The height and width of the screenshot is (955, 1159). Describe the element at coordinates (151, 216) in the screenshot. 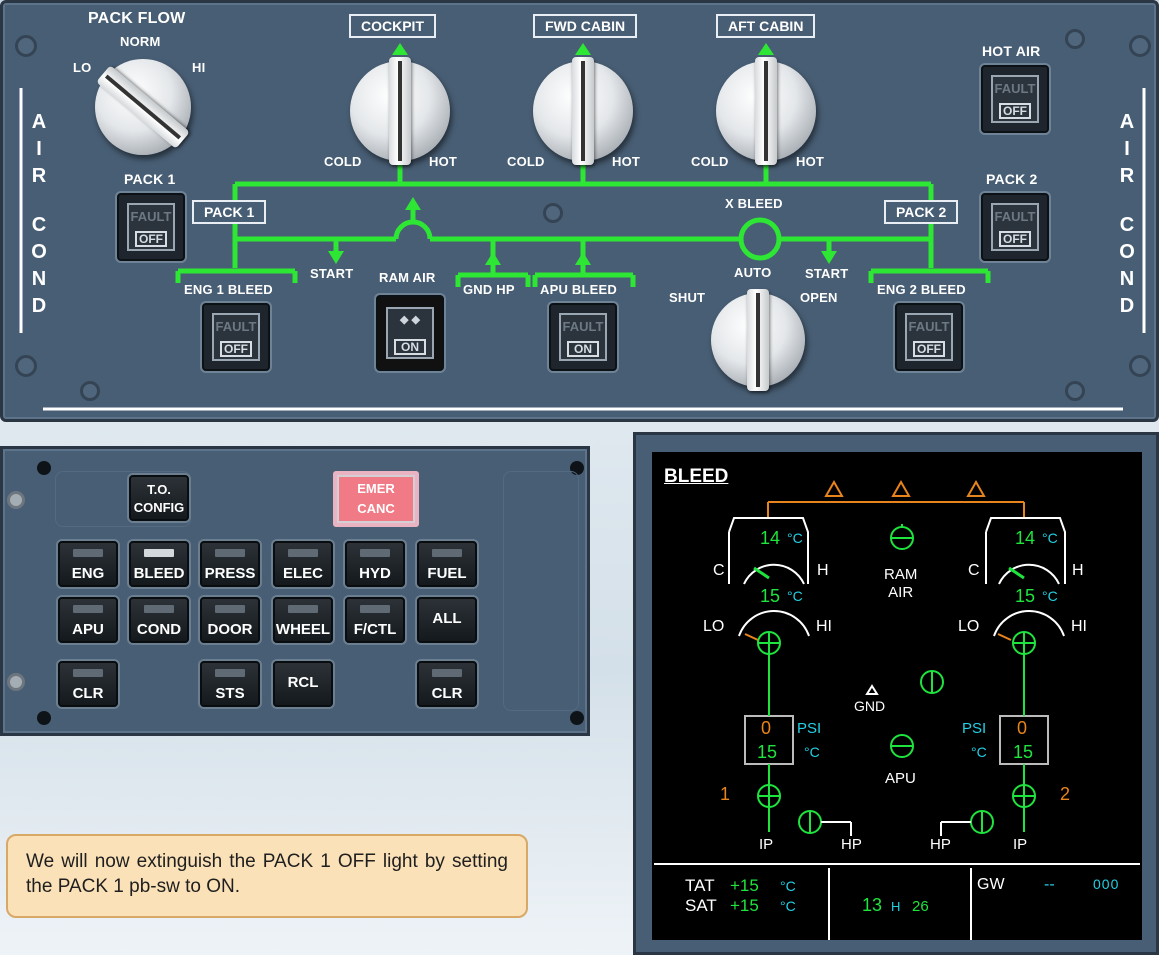

I see `pack1-fault-light: FAULT` at that location.